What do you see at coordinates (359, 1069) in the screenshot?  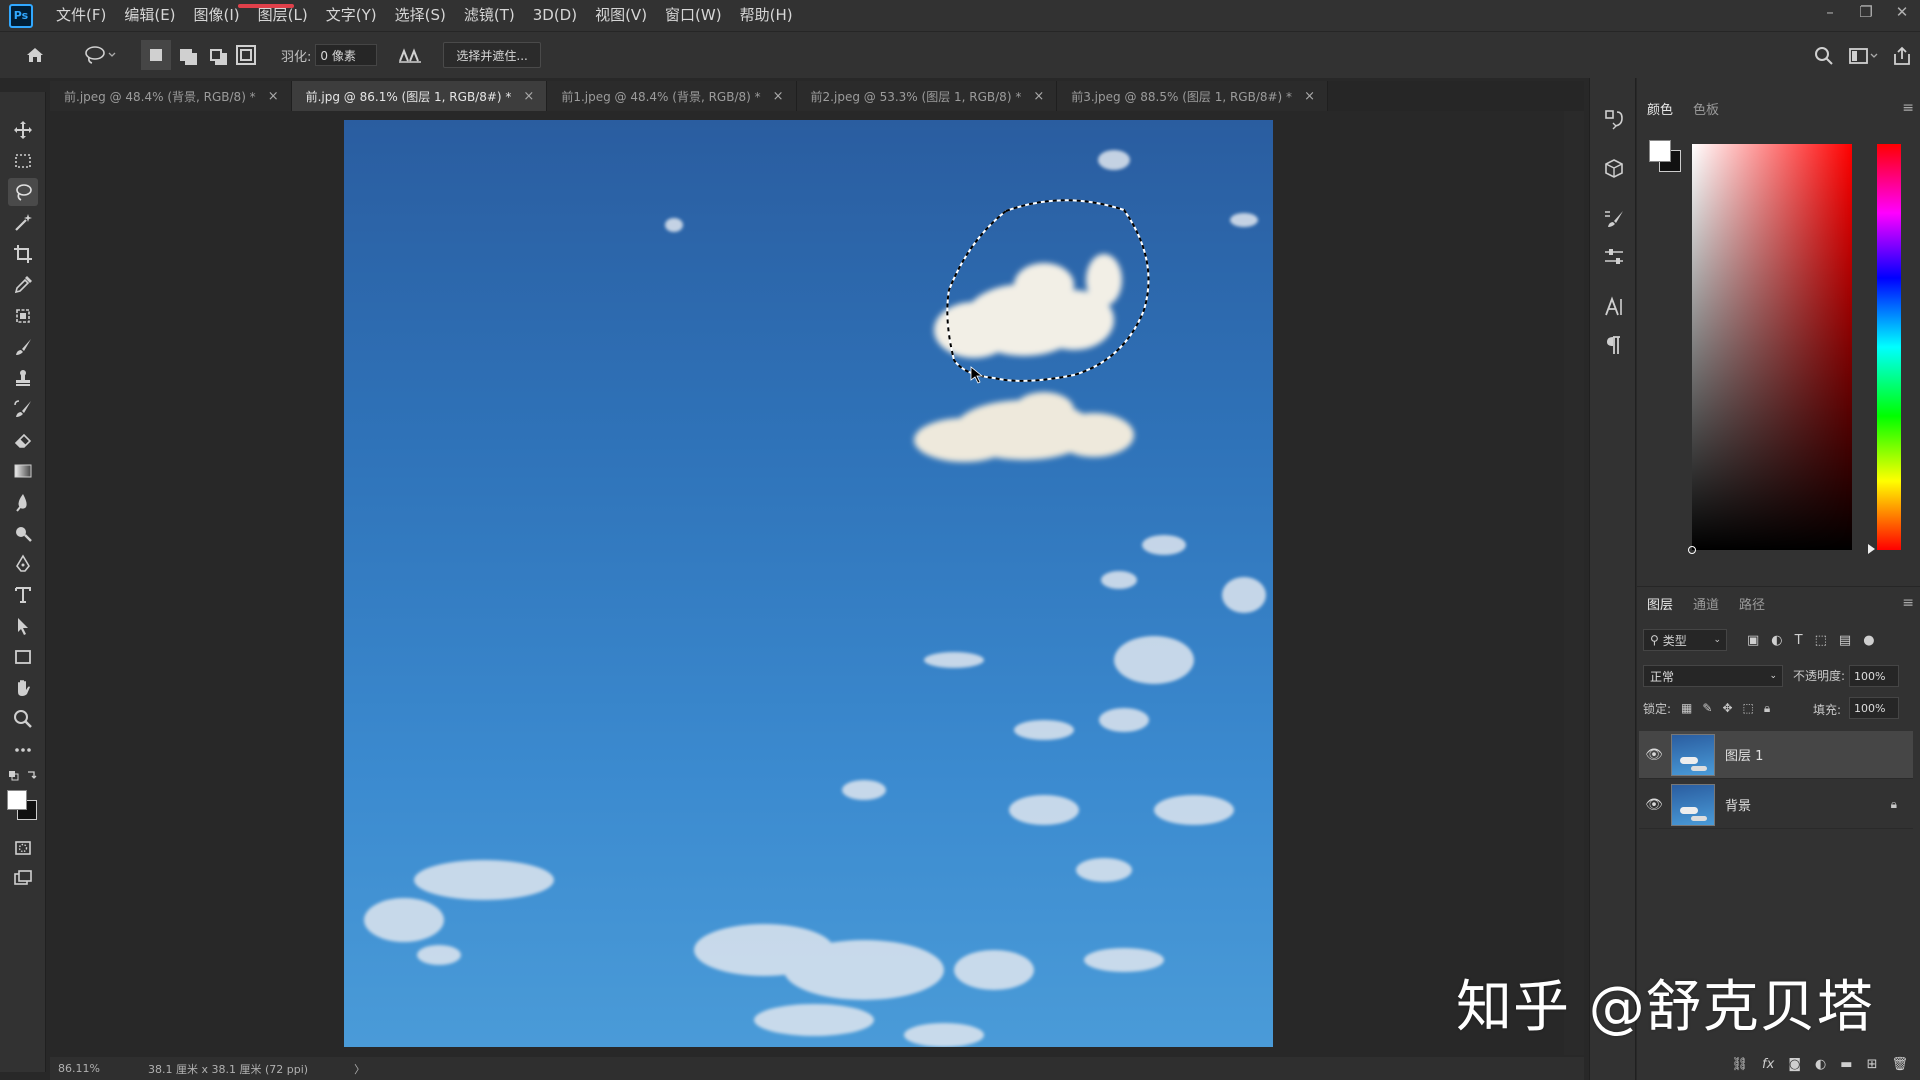 I see `status-menu-arrow: 〉` at bounding box center [359, 1069].